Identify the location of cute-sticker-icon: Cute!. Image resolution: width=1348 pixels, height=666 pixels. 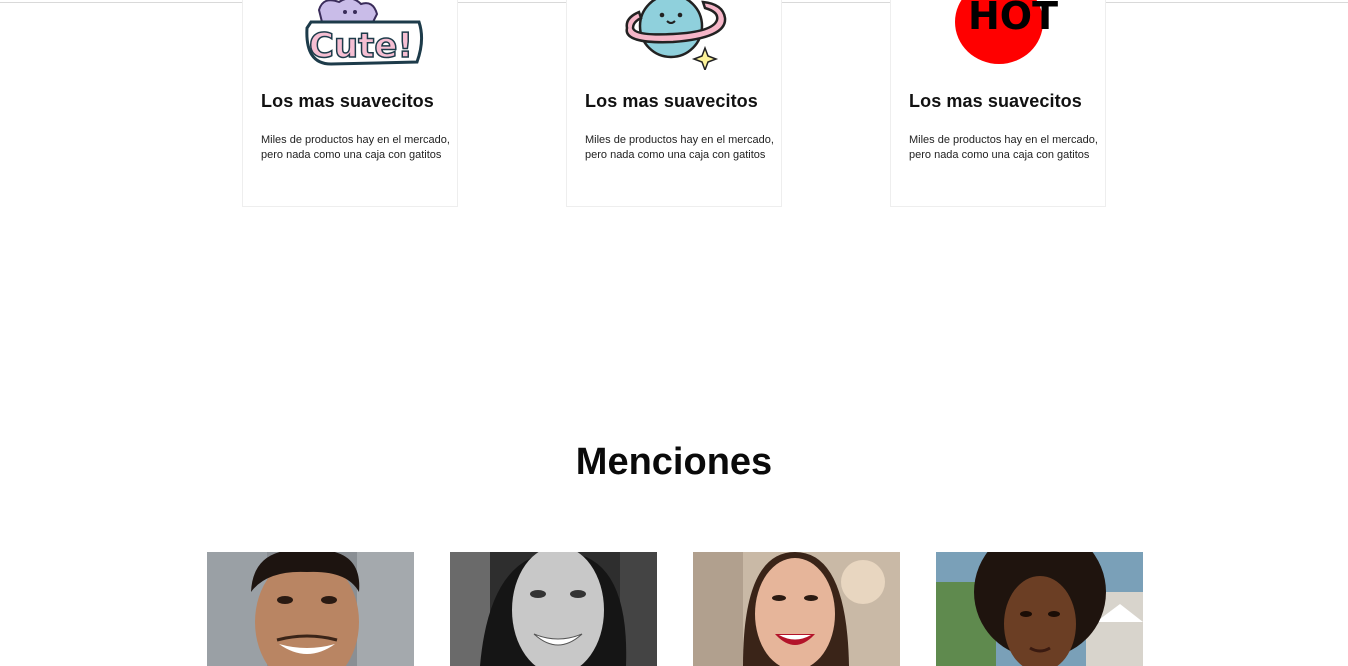
(364, 35).